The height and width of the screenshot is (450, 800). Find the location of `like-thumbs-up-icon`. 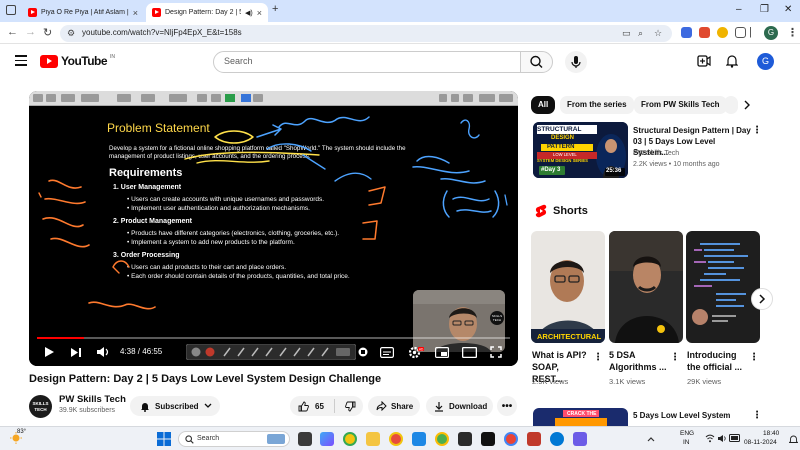

like-thumbs-up-icon is located at coordinates (303, 406).